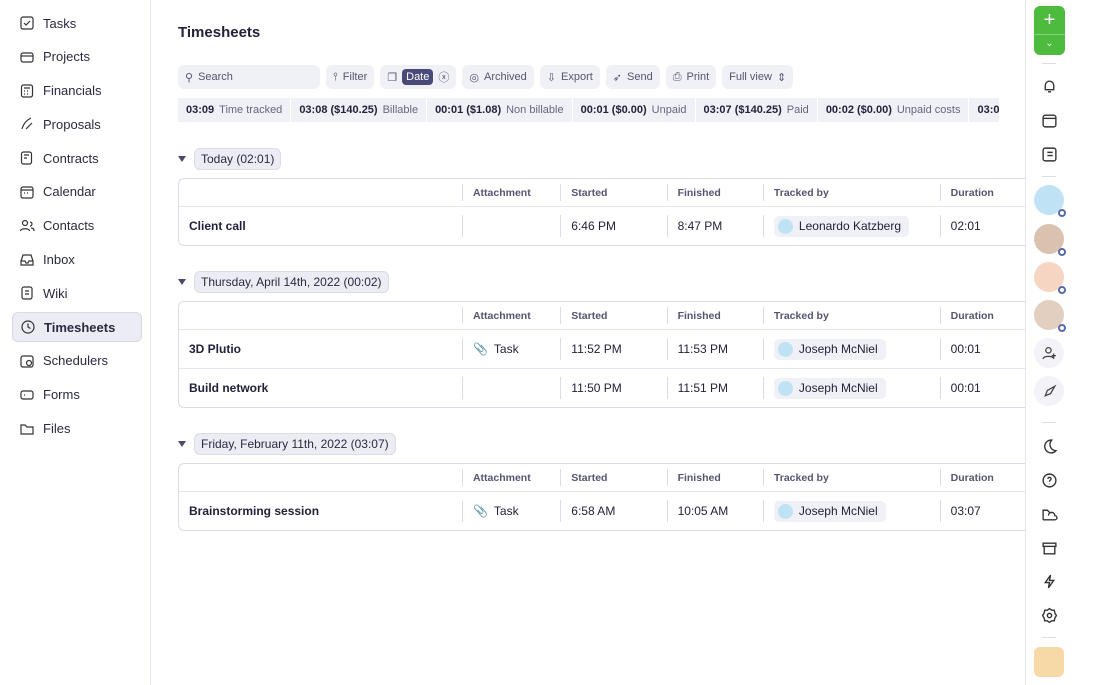  I want to click on search-input: ⚲ Search, so click(249, 77).